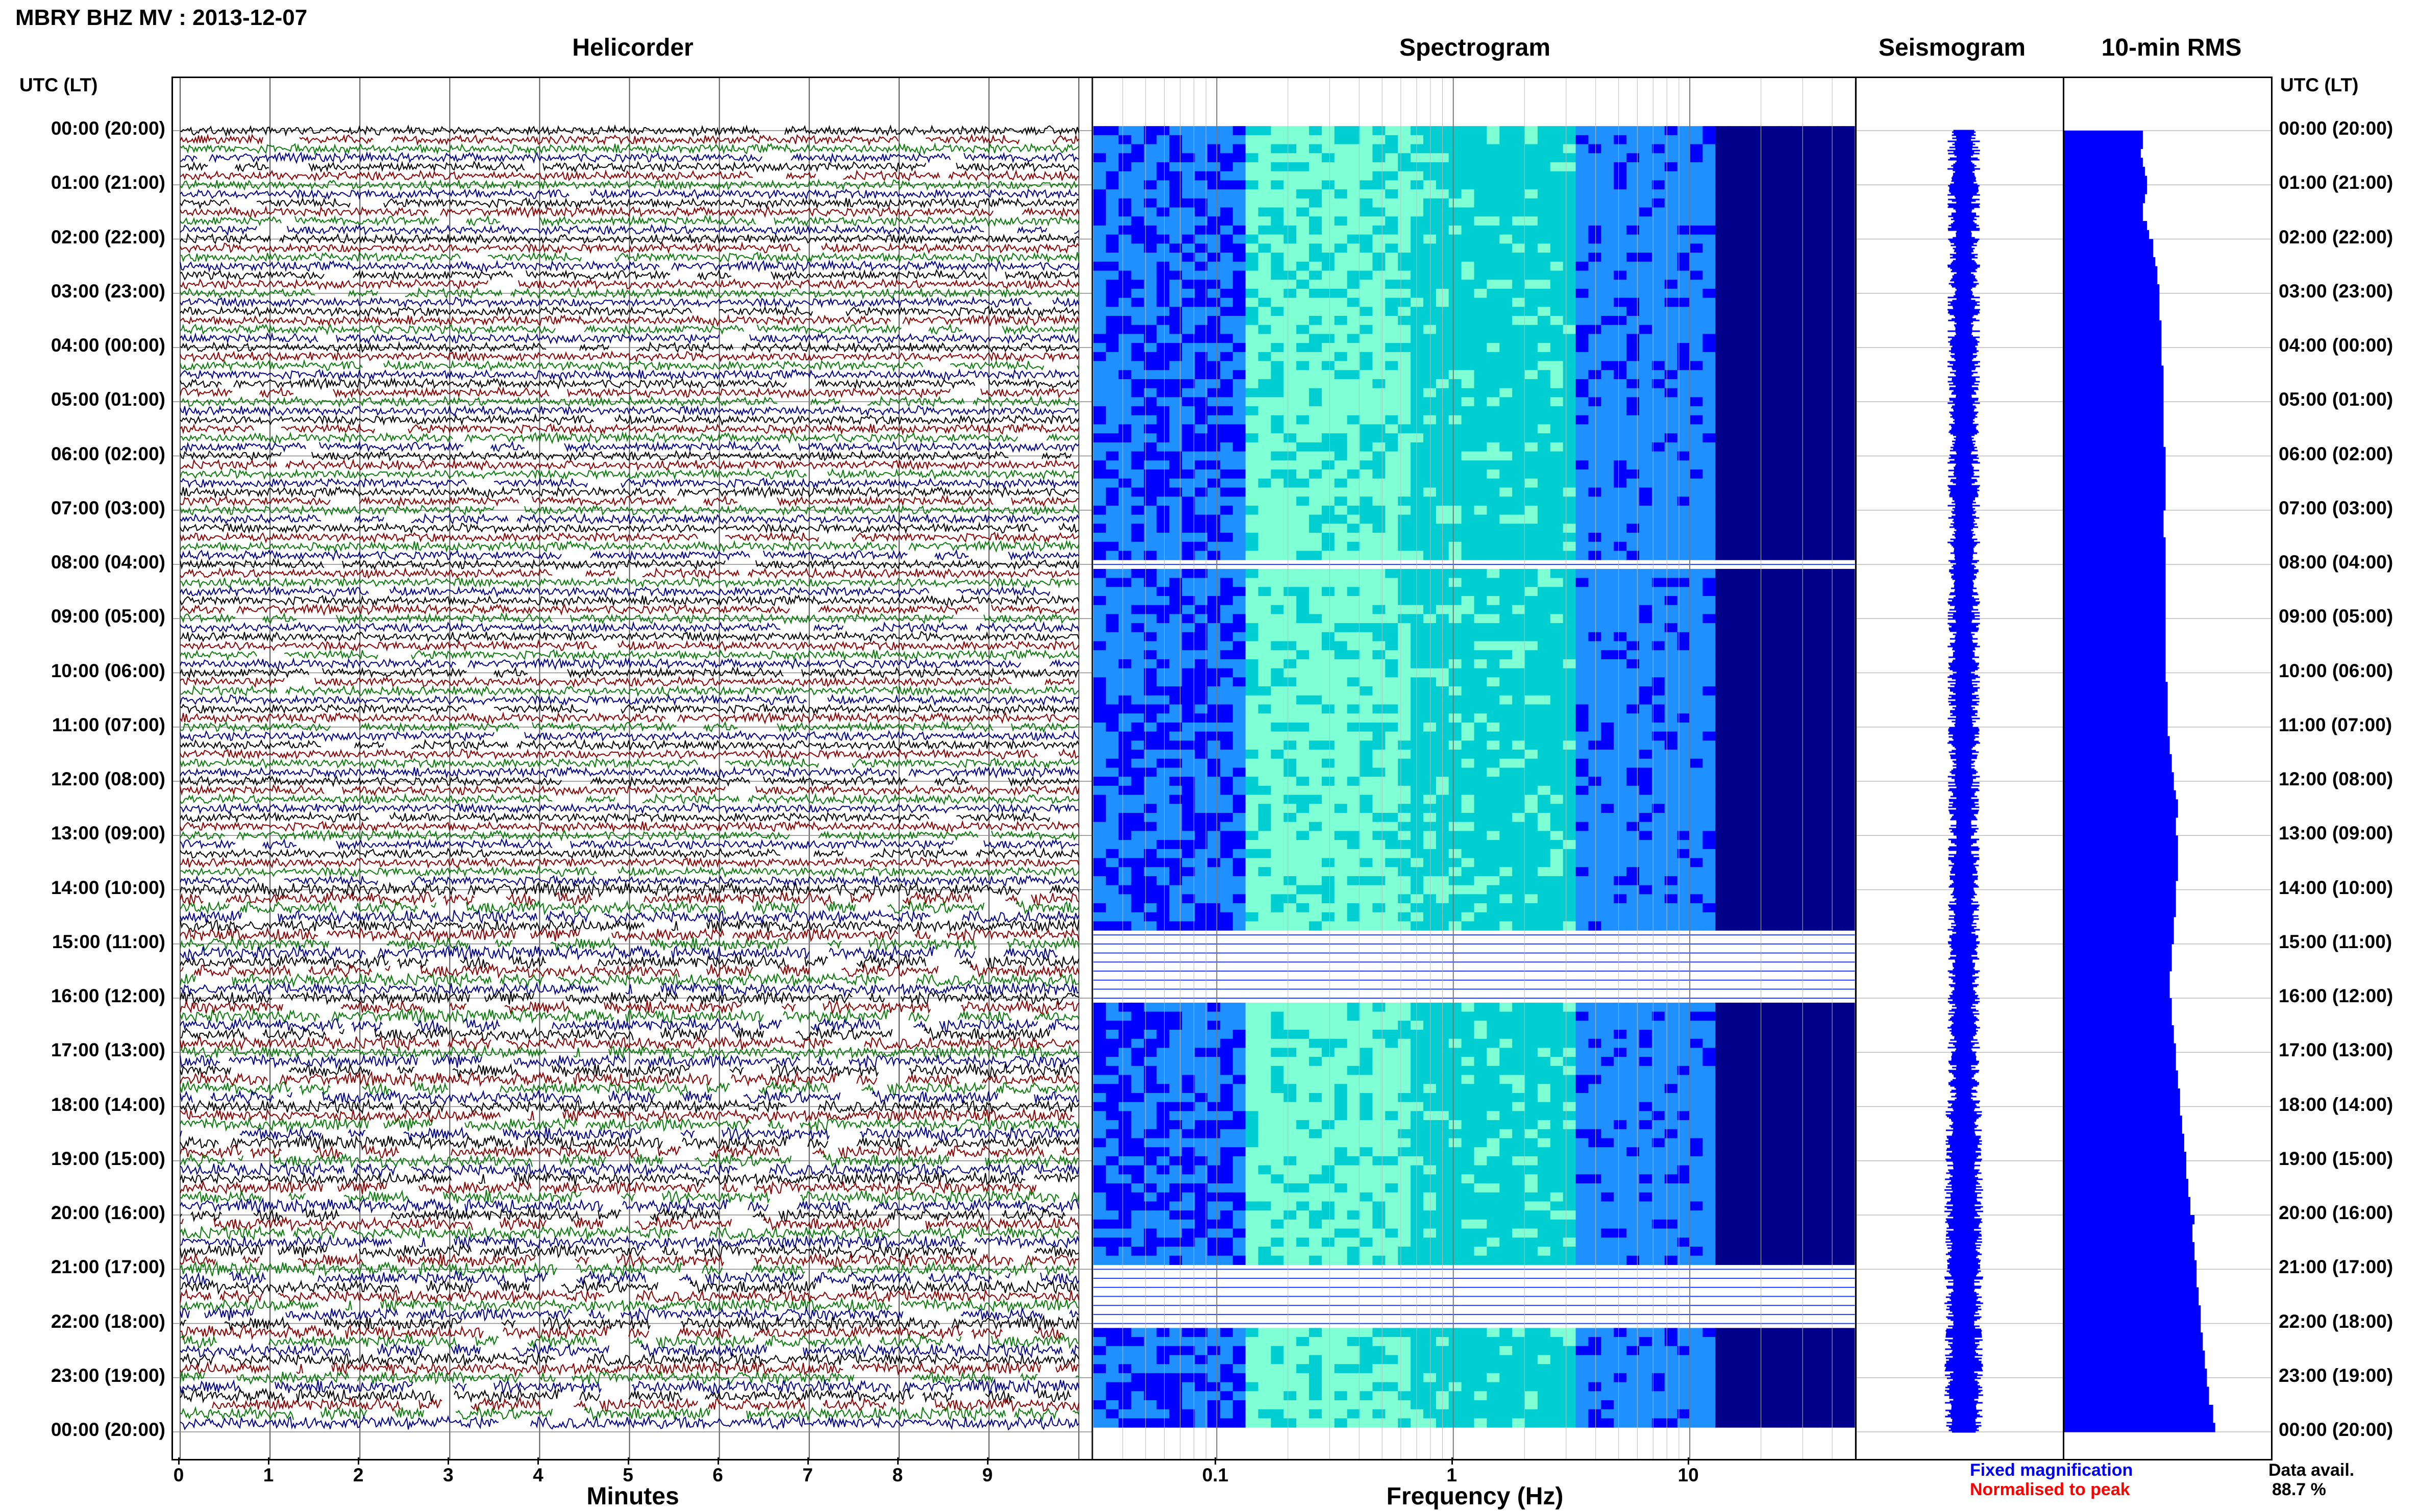 This screenshot has width=2419, height=1512. I want to click on left-time-label: 10:00 (06:00), so click(108, 670).